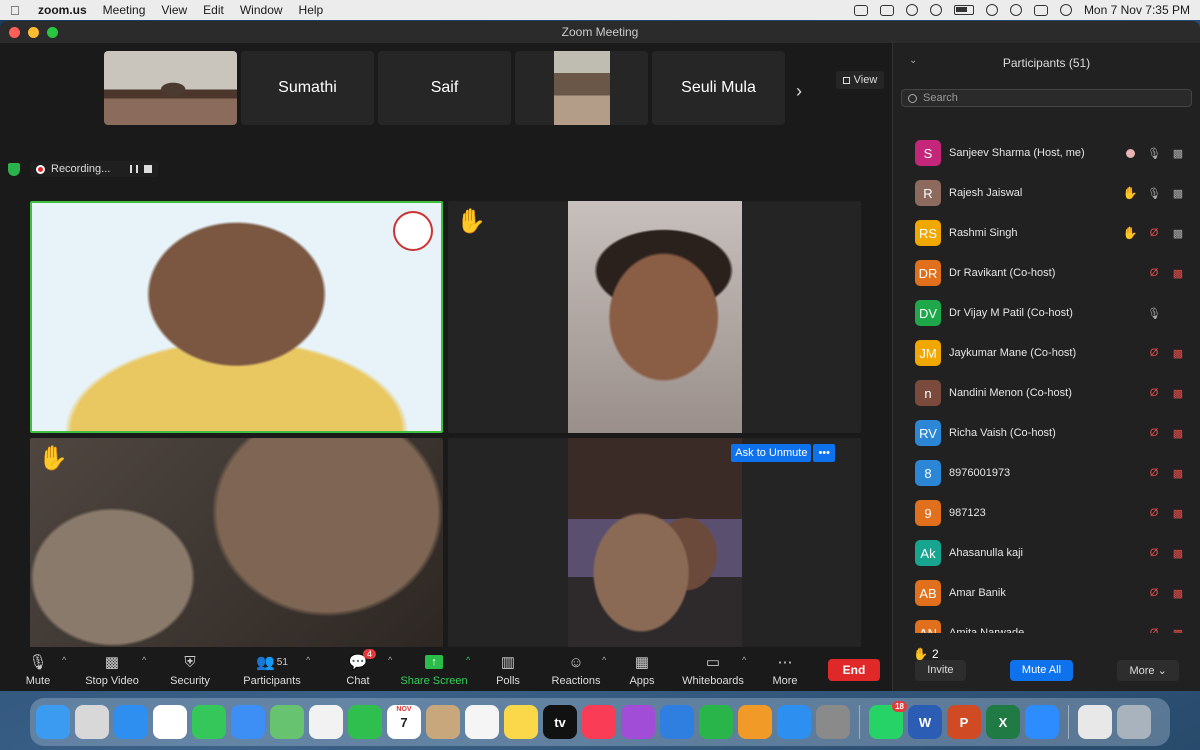 Image resolution: width=1200 pixels, height=750 pixels. What do you see at coordinates (134, 169) in the screenshot?
I see `pause-recording-icon` at bounding box center [134, 169].